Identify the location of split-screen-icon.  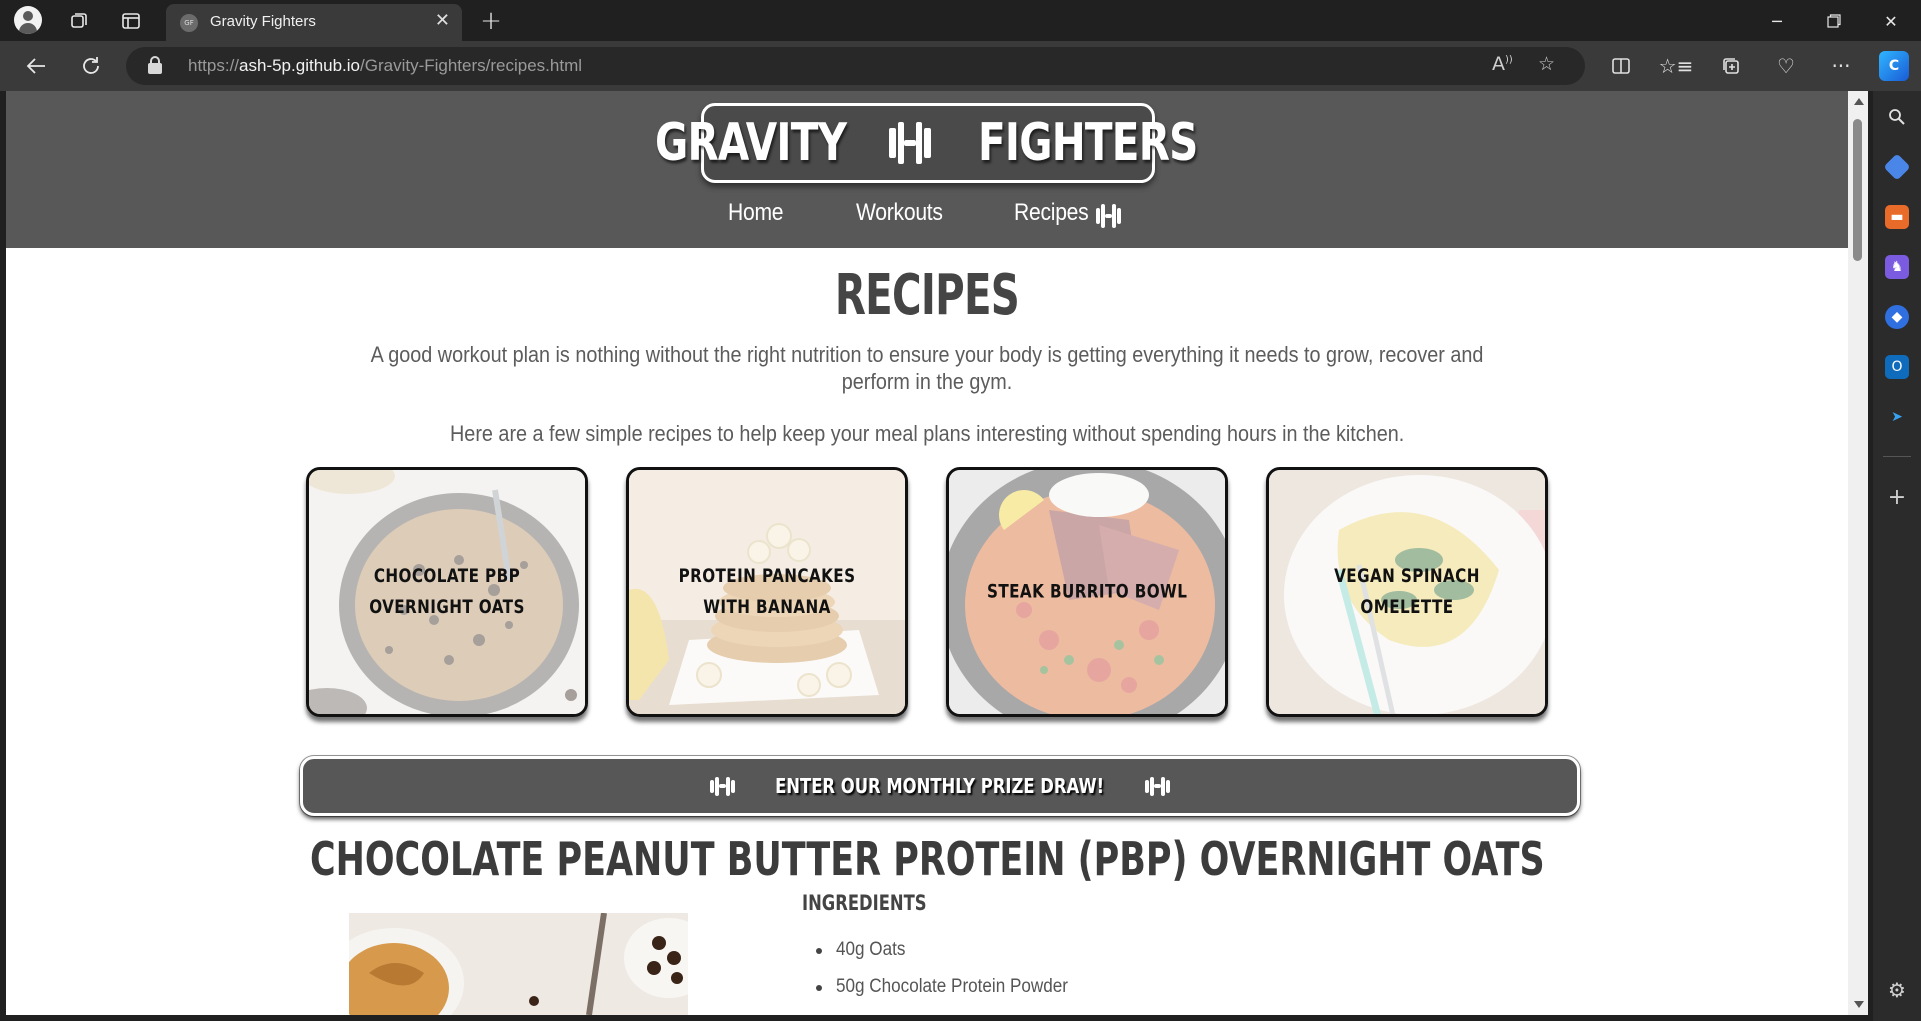
(1621, 66).